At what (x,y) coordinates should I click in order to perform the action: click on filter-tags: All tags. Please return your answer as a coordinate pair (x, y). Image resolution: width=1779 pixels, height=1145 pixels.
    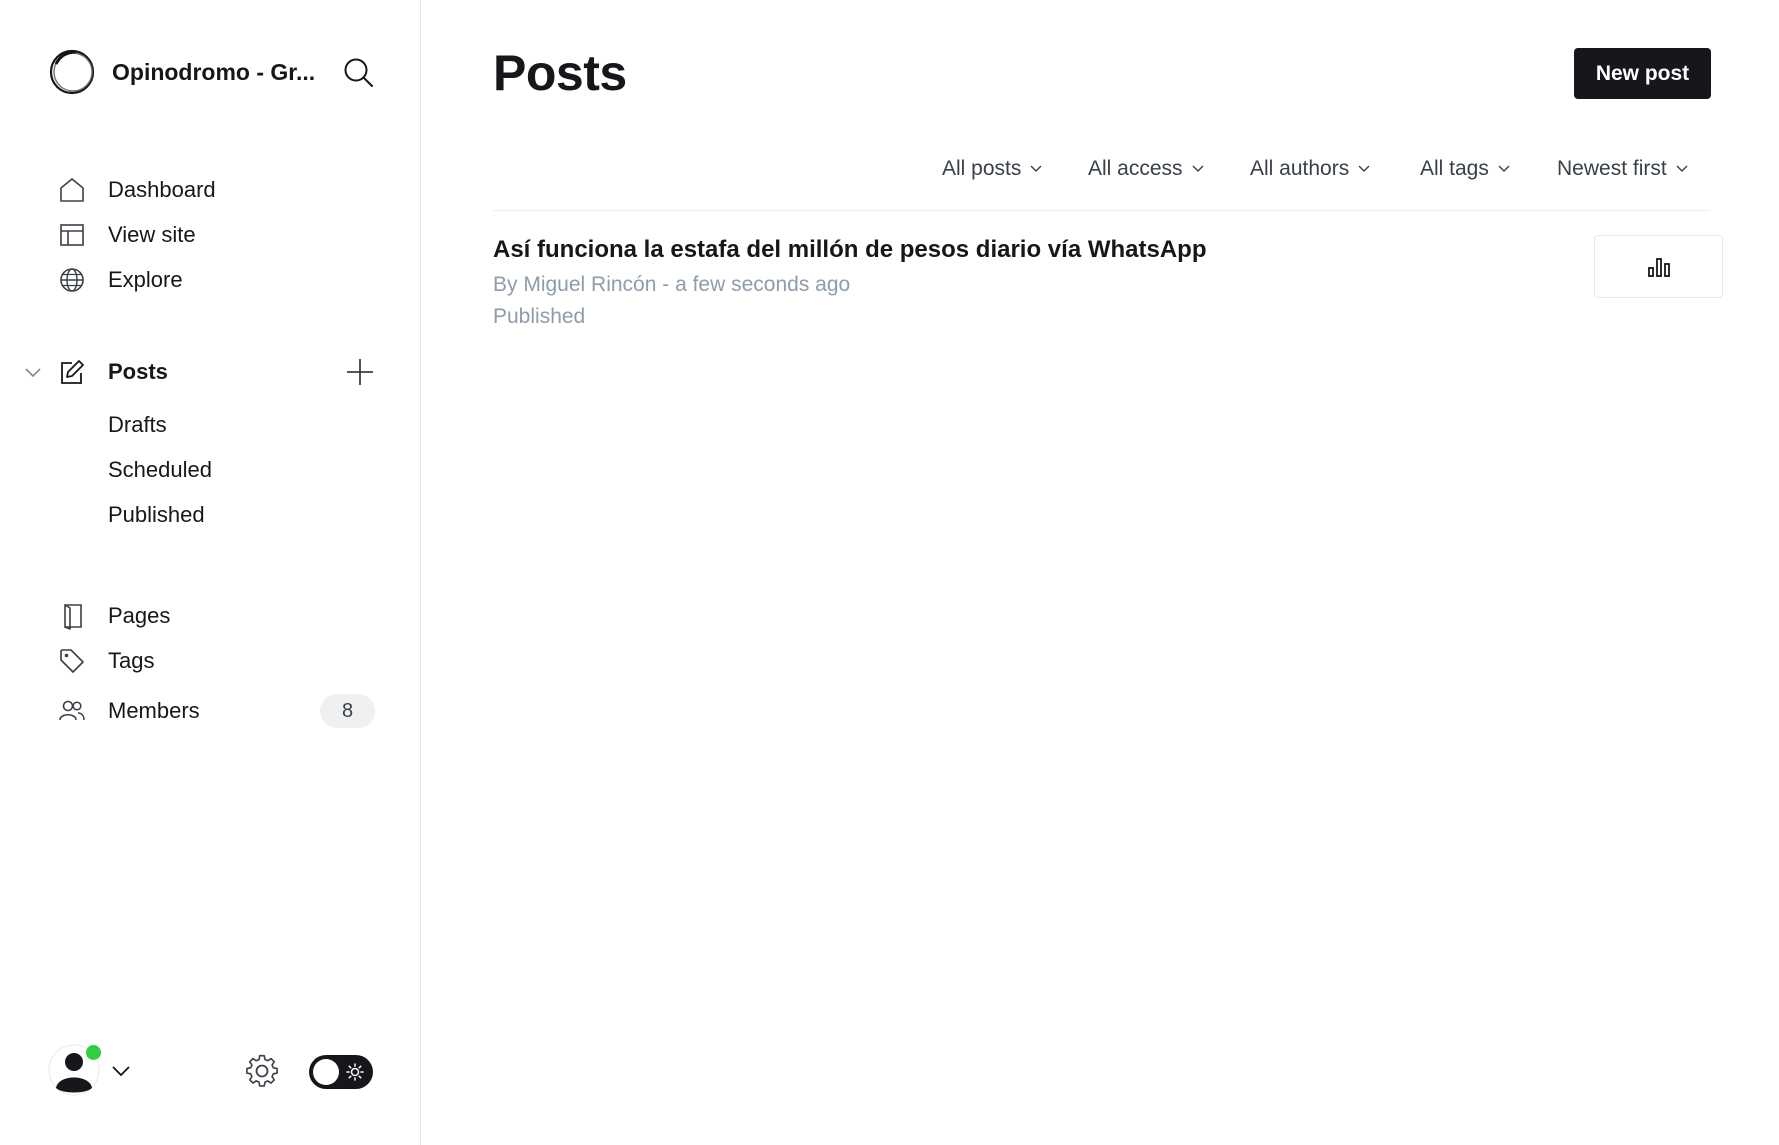
    Looking at the image, I should click on (1465, 169).